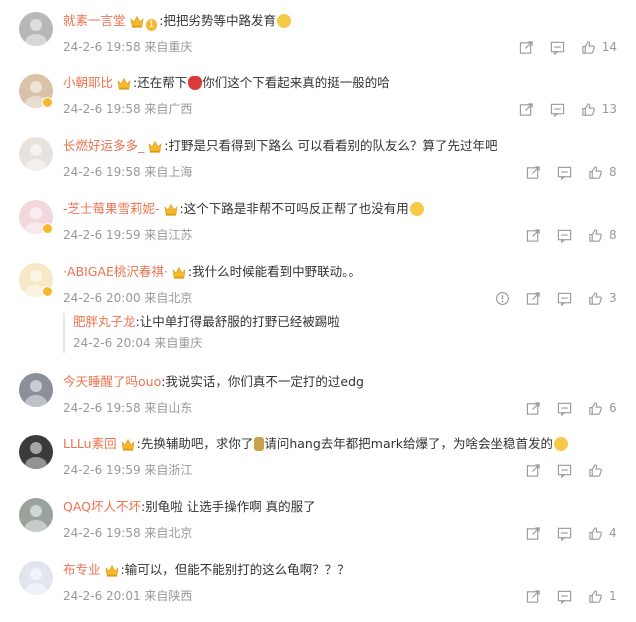 The width and height of the screenshot is (636, 622). Describe the element at coordinates (408, 443) in the screenshot. I see `comment-text-continued: 请问hang去年都把mark给爆了，为啥会坐稳首发的` at that location.